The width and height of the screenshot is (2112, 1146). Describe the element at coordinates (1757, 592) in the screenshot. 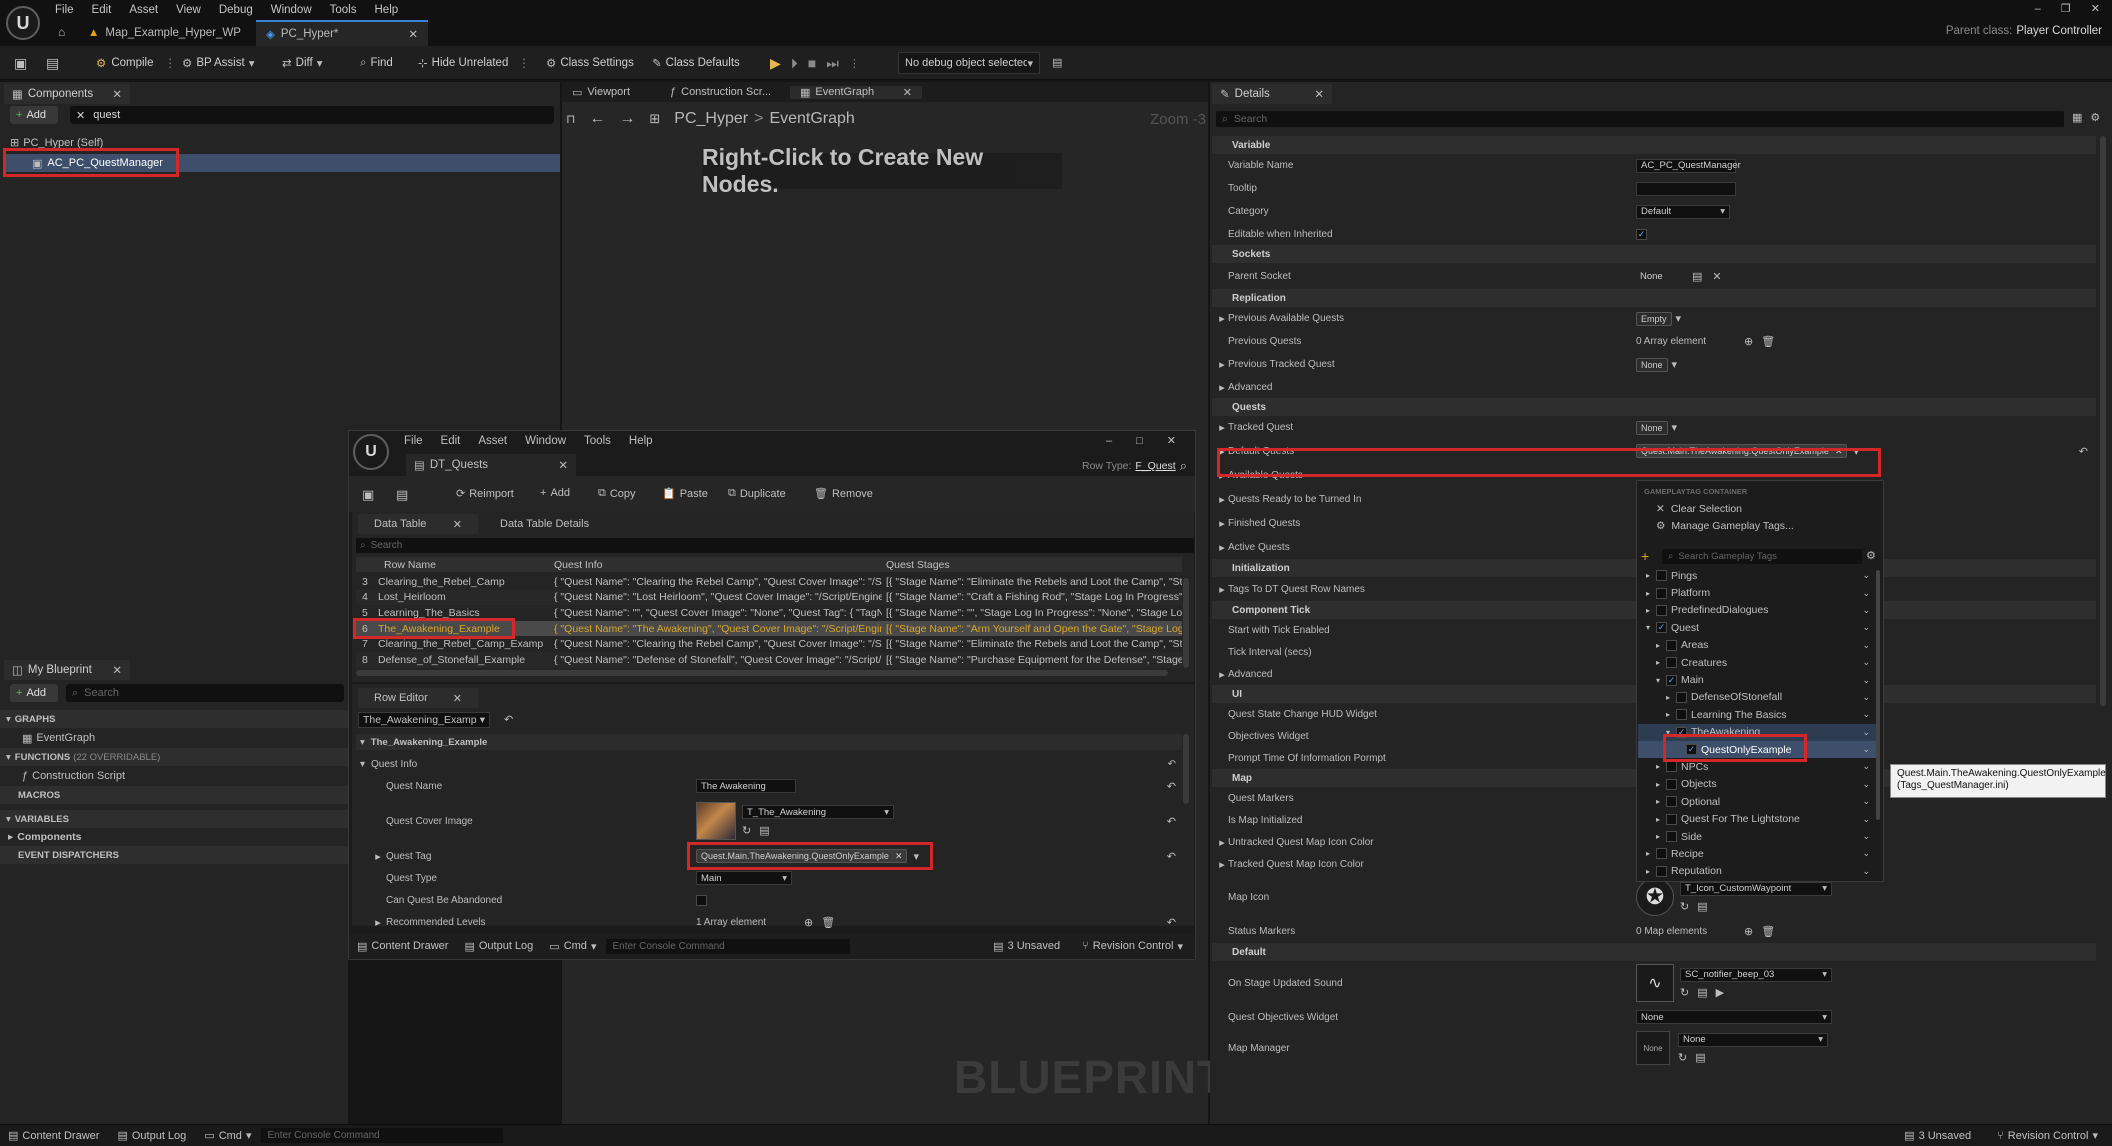

I see `tag-item: ▸ Platform ⌄` at that location.